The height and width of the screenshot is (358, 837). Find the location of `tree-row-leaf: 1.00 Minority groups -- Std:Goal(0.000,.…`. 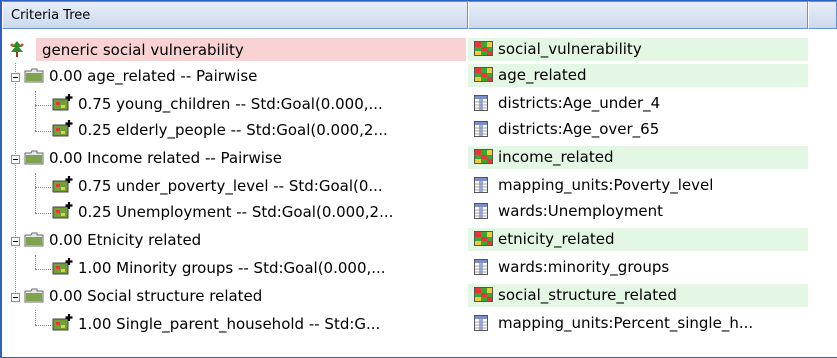

tree-row-leaf: 1.00 Minority groups -- Std:Goal(0.000,.… is located at coordinates (419, 268).